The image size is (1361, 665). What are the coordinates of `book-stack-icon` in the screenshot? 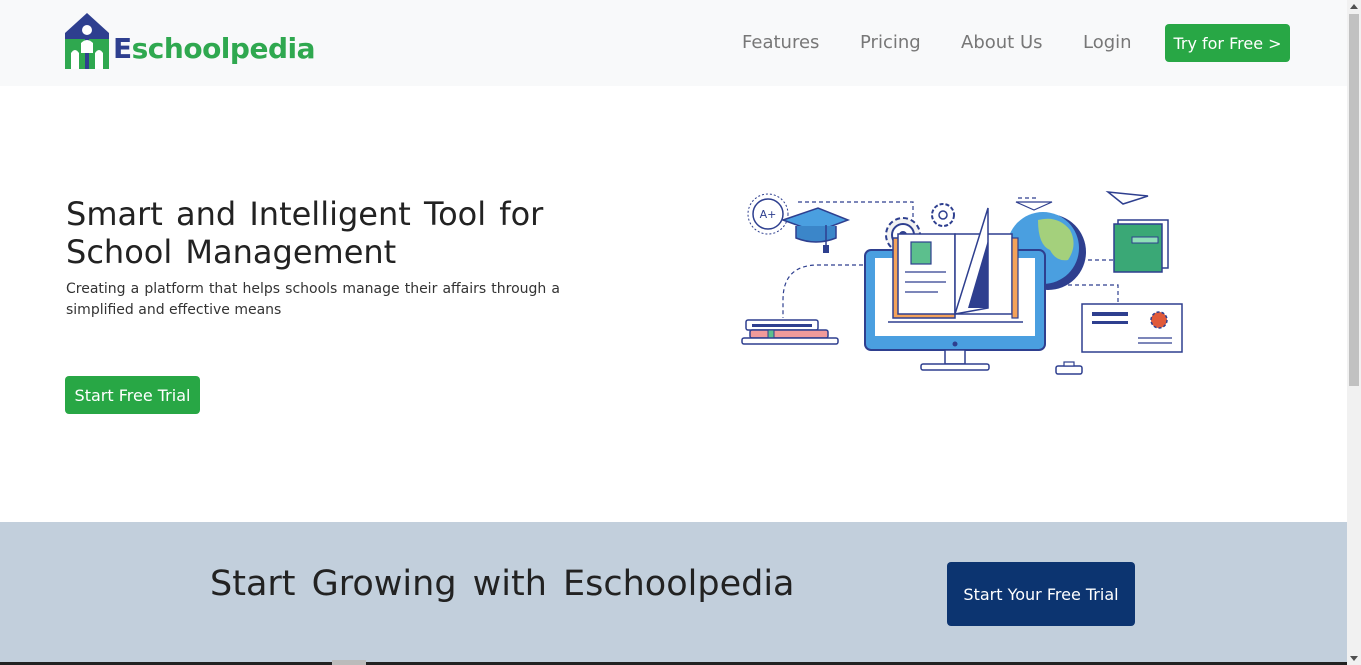 It's located at (790, 332).